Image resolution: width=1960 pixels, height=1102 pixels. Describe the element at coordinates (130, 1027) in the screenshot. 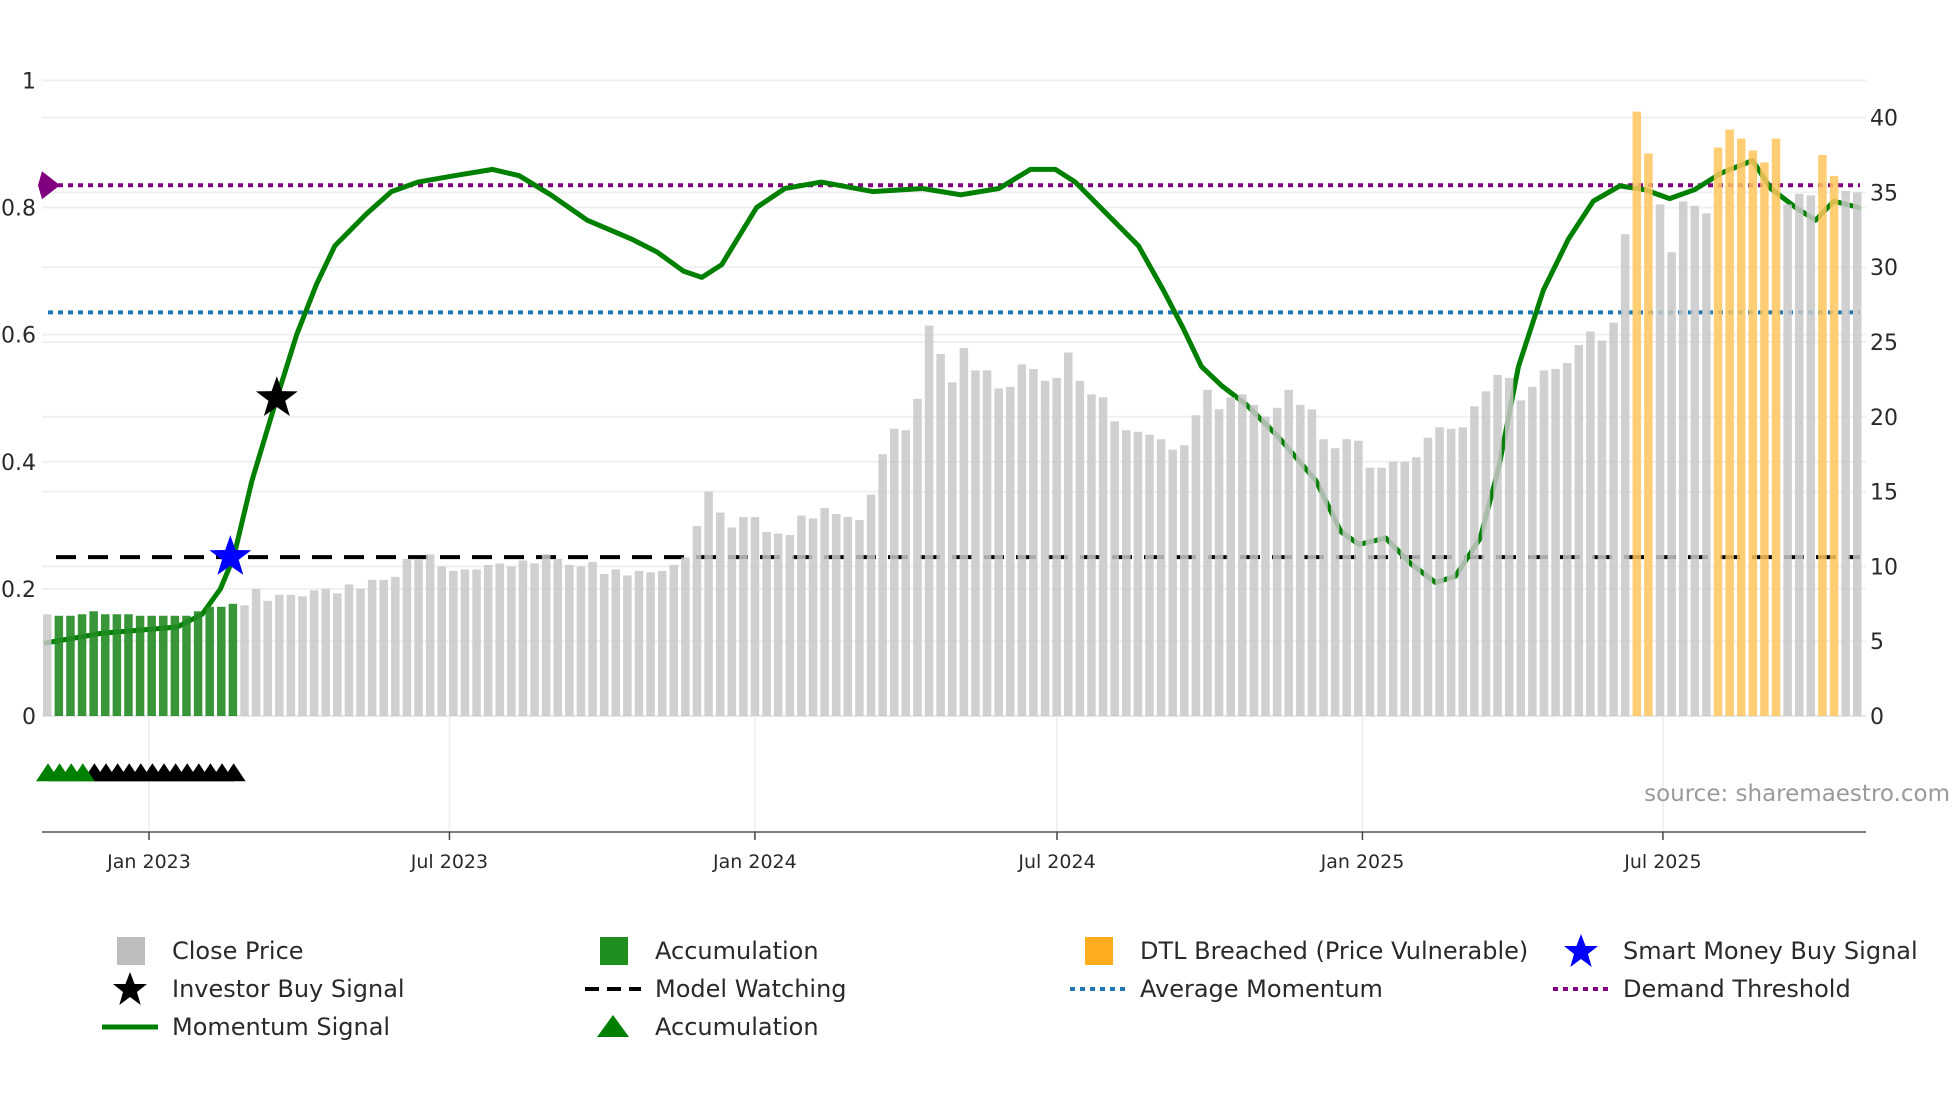

I see `green-line-icon` at that location.